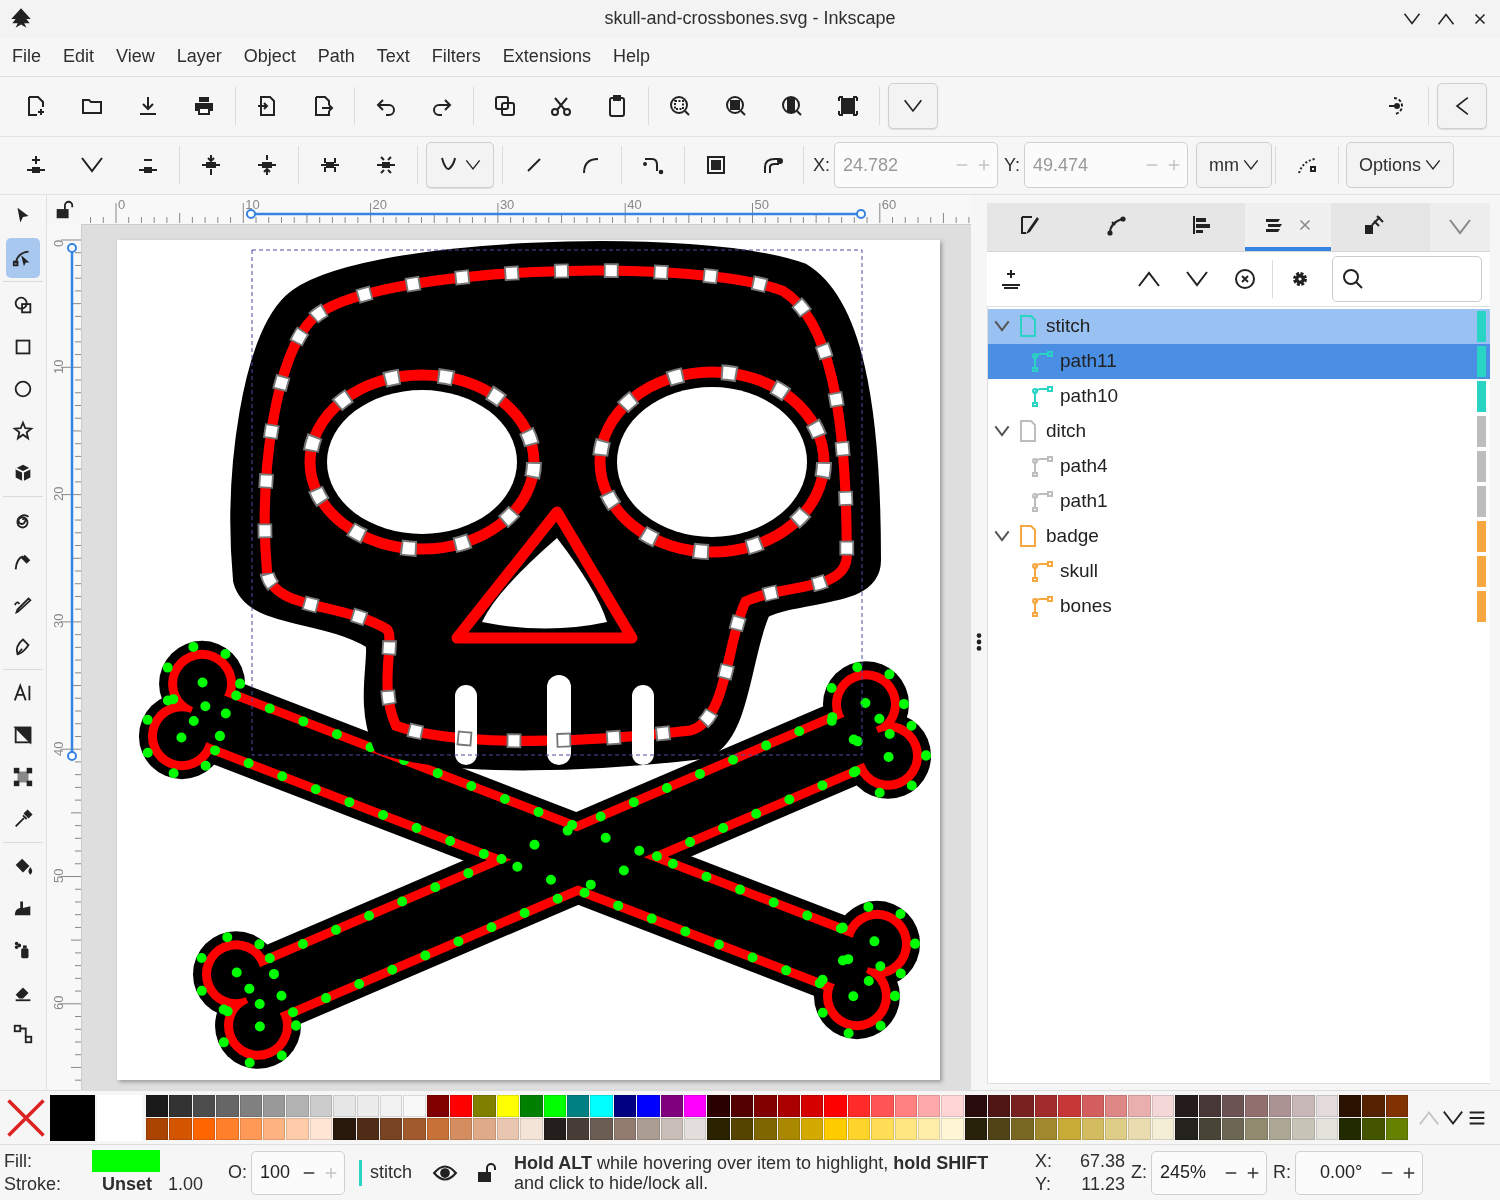 The height and width of the screenshot is (1200, 1500). I want to click on x-label: X:, so click(821, 165).